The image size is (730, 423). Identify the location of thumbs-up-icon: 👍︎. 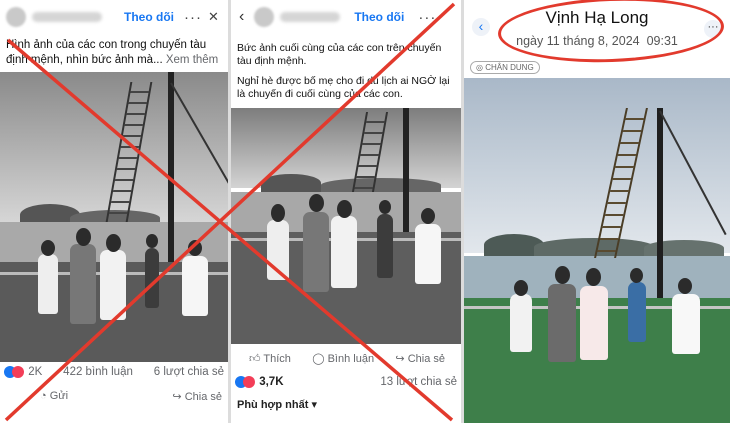
(255, 359).